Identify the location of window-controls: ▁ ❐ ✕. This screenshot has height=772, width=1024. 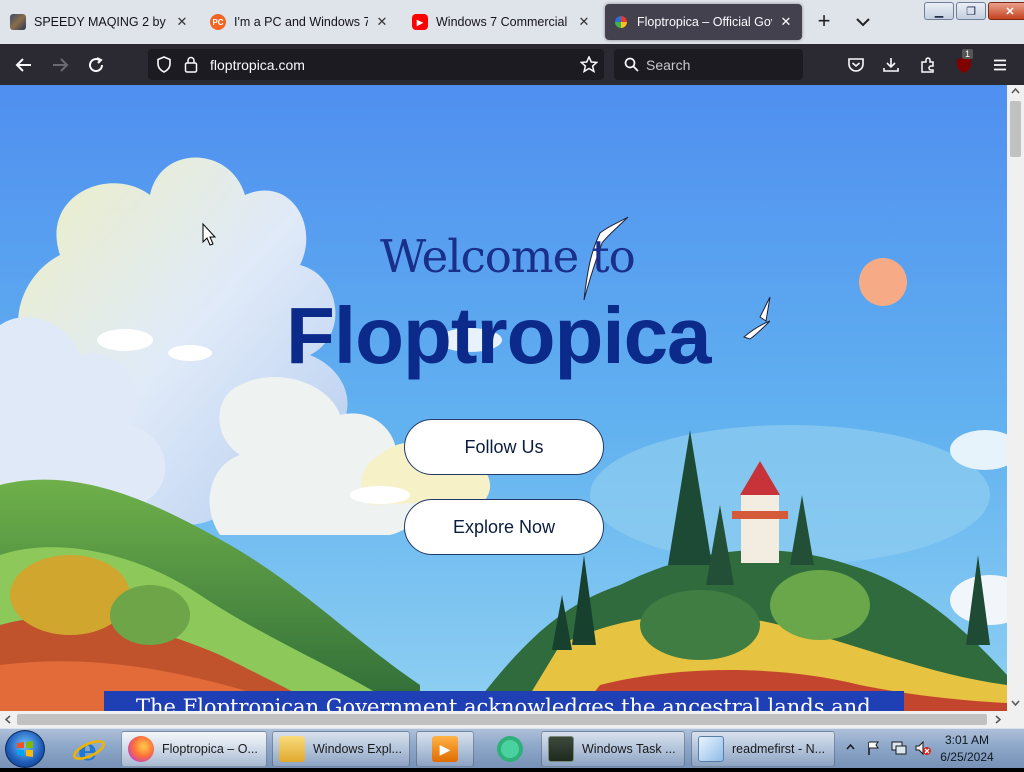
(974, 11).